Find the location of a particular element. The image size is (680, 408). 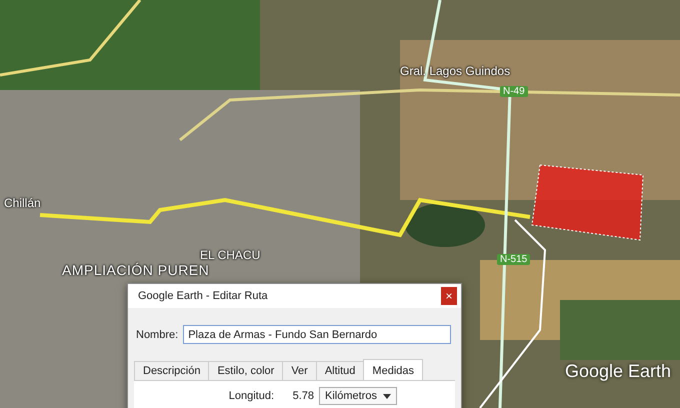

place-label: Gral. Lagos Guindos is located at coordinates (455, 71).